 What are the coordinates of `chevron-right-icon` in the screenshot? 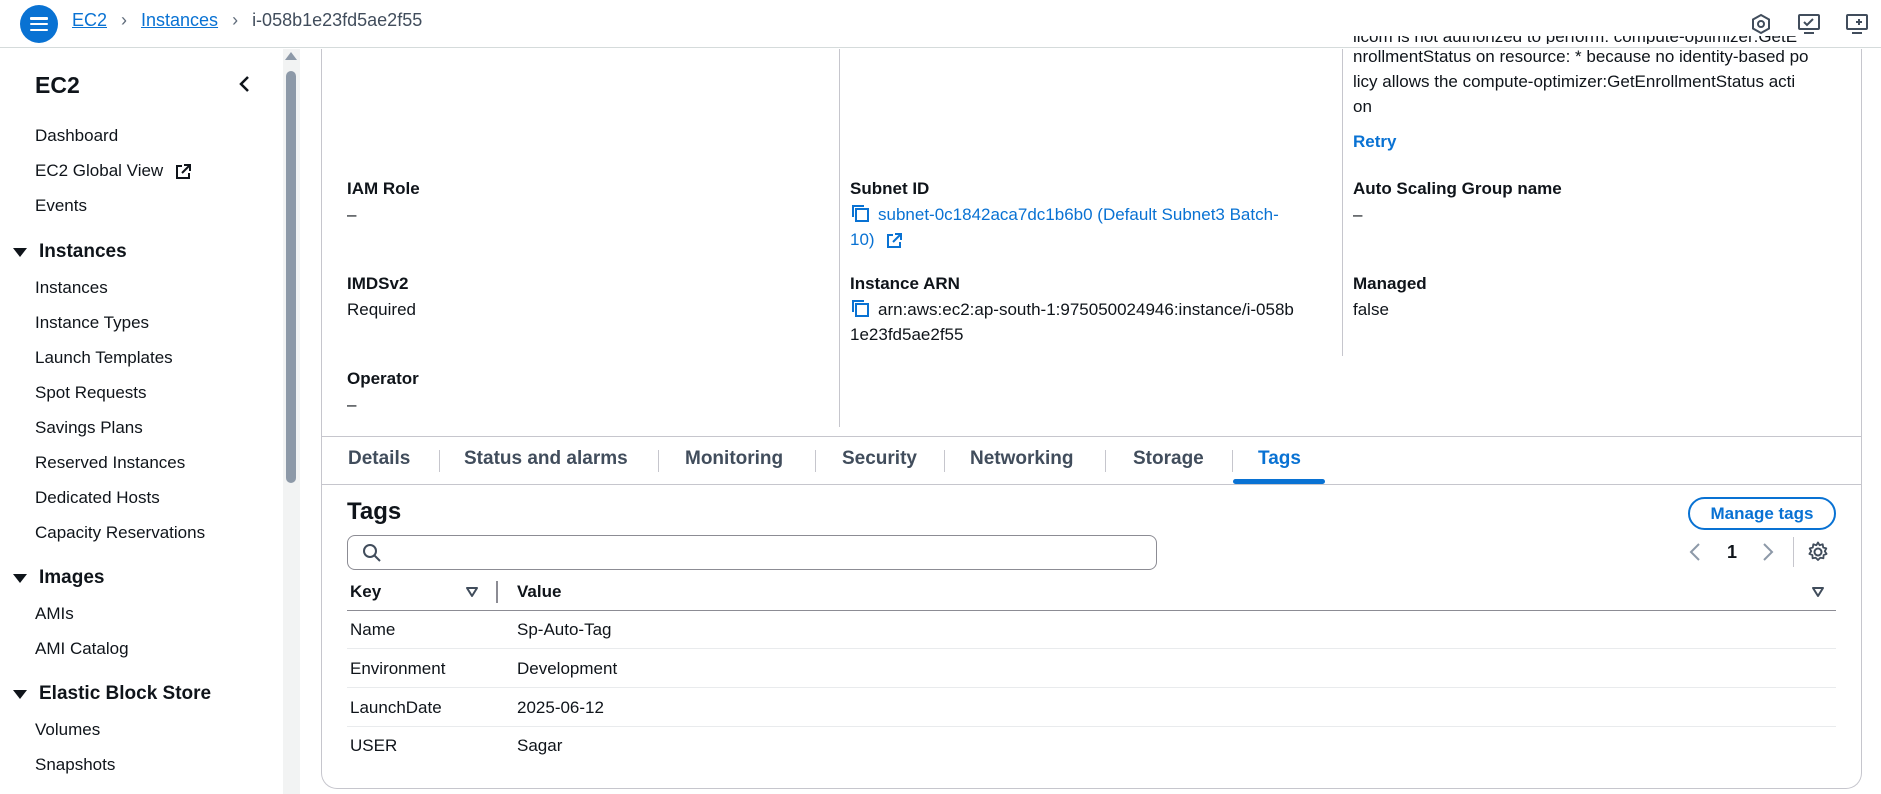 It's located at (1768, 552).